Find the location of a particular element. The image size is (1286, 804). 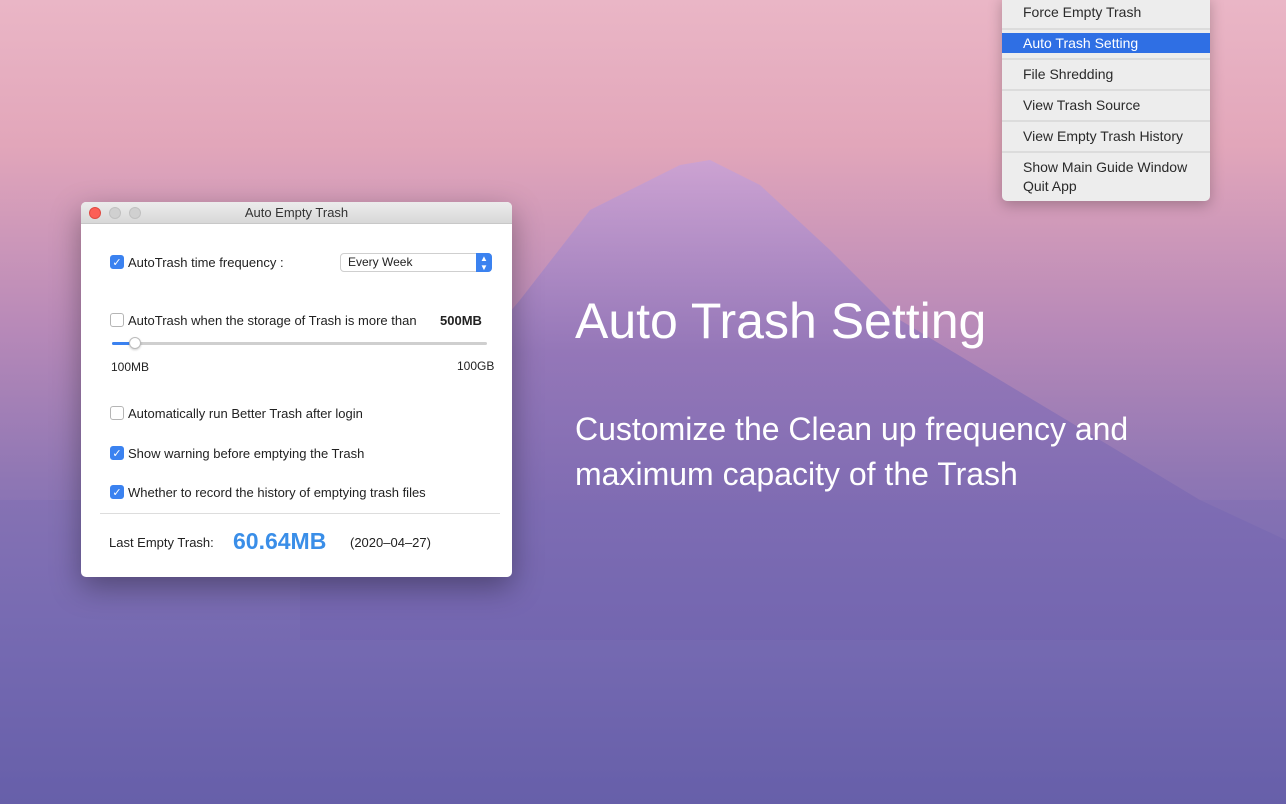

slider-max-label: 100GB is located at coordinates (476, 366).